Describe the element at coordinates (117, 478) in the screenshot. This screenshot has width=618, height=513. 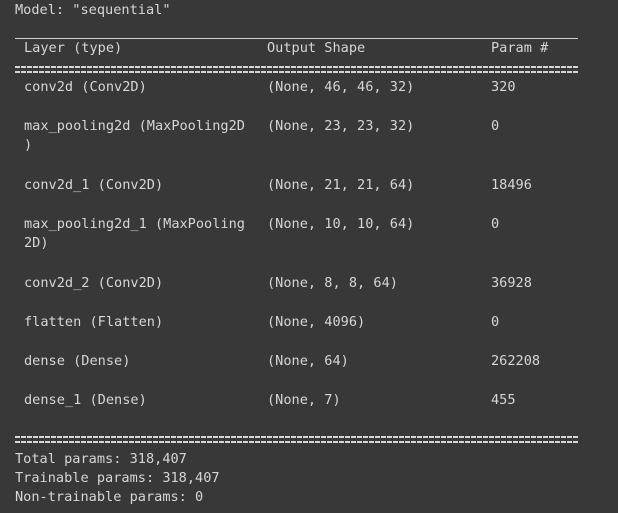
I see `trainable-params: Trainable params: 318,407` at that location.